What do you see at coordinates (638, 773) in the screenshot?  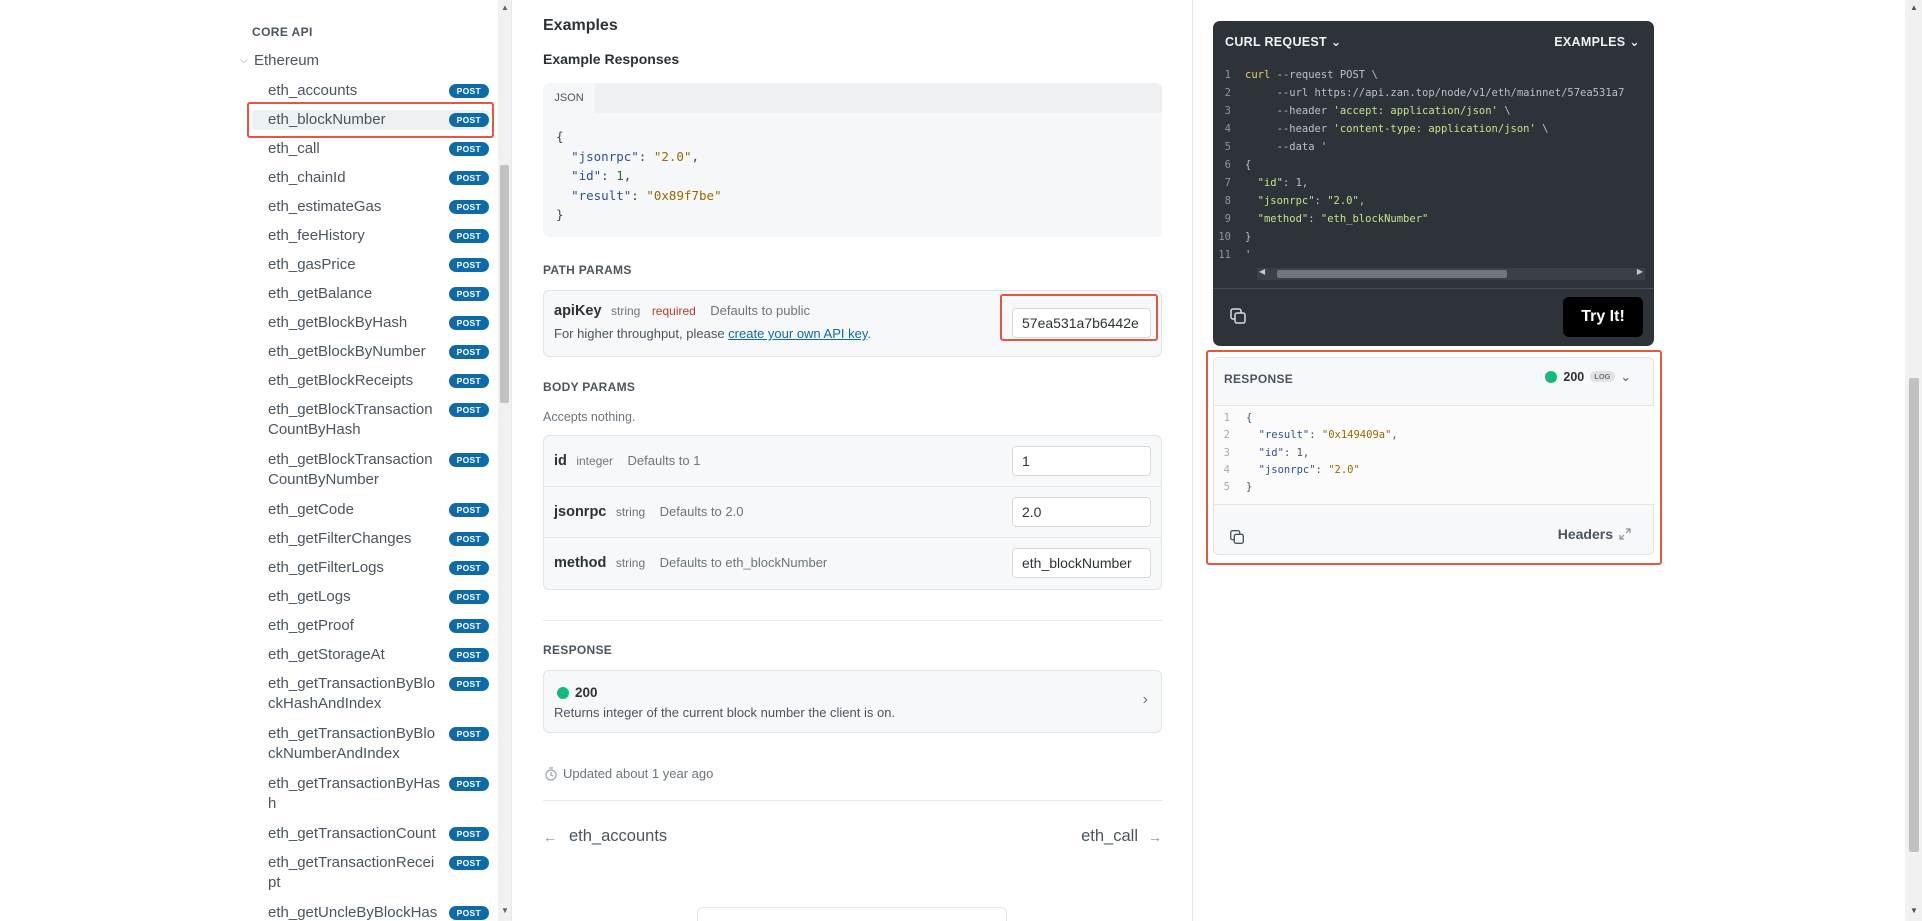 I see `updated-text: Updated about 1 year ago` at bounding box center [638, 773].